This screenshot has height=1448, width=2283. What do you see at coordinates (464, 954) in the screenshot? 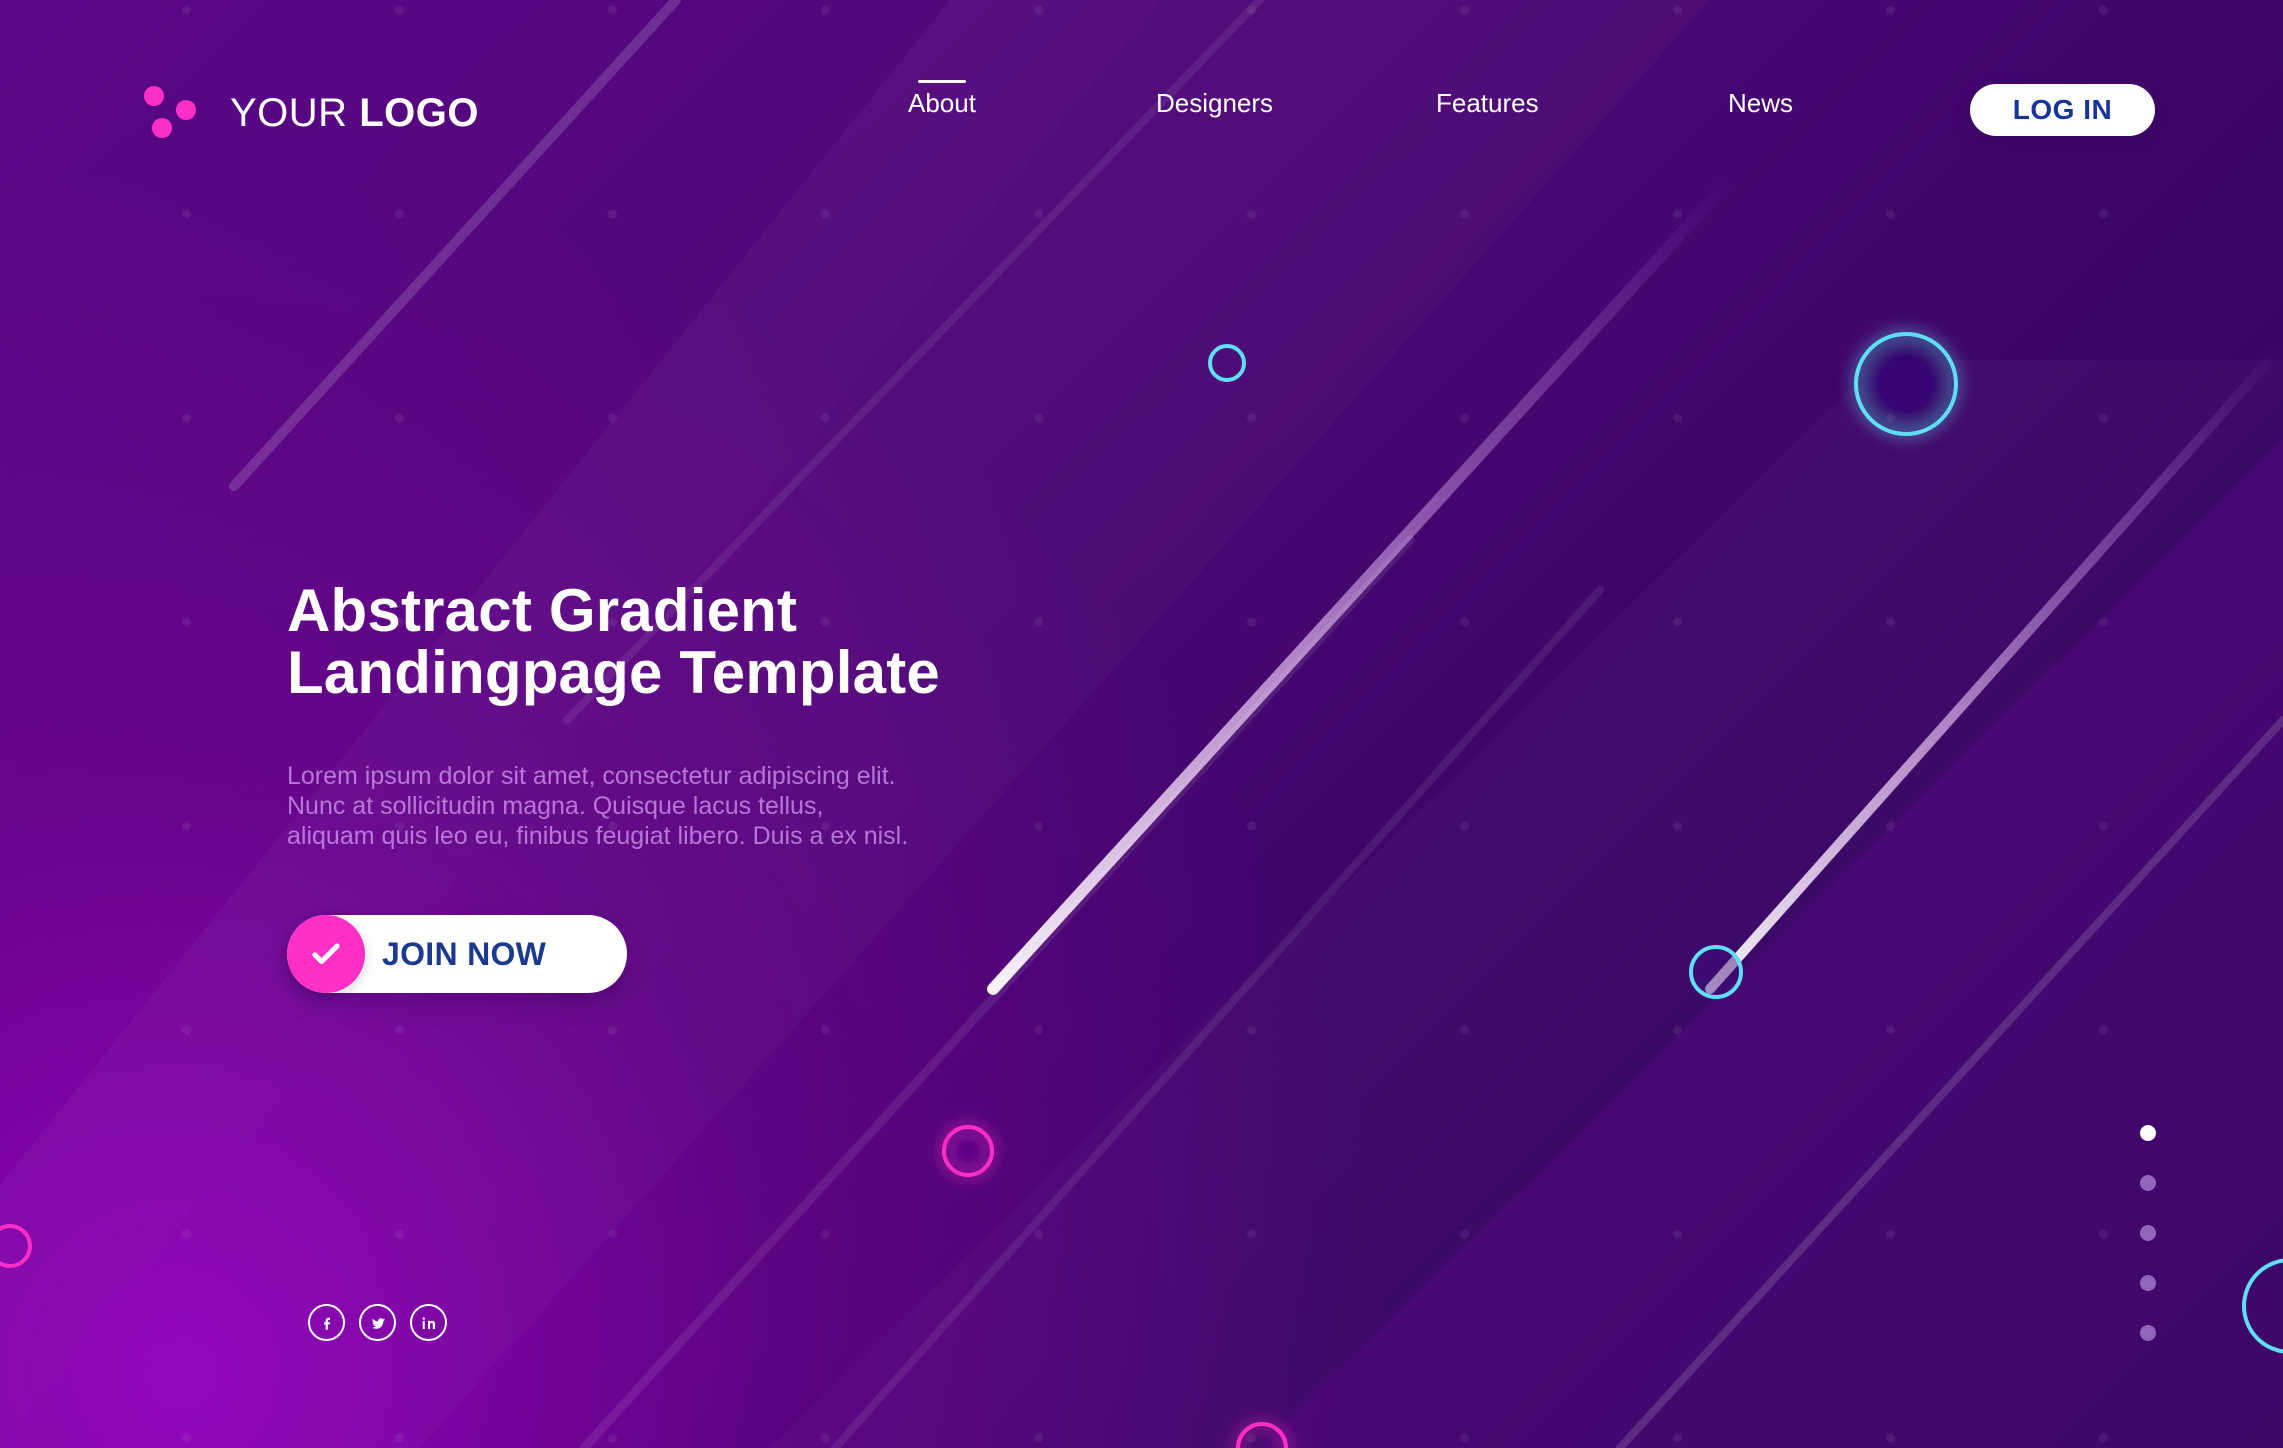
I see `join-now-label: JOIN NOW` at bounding box center [464, 954].